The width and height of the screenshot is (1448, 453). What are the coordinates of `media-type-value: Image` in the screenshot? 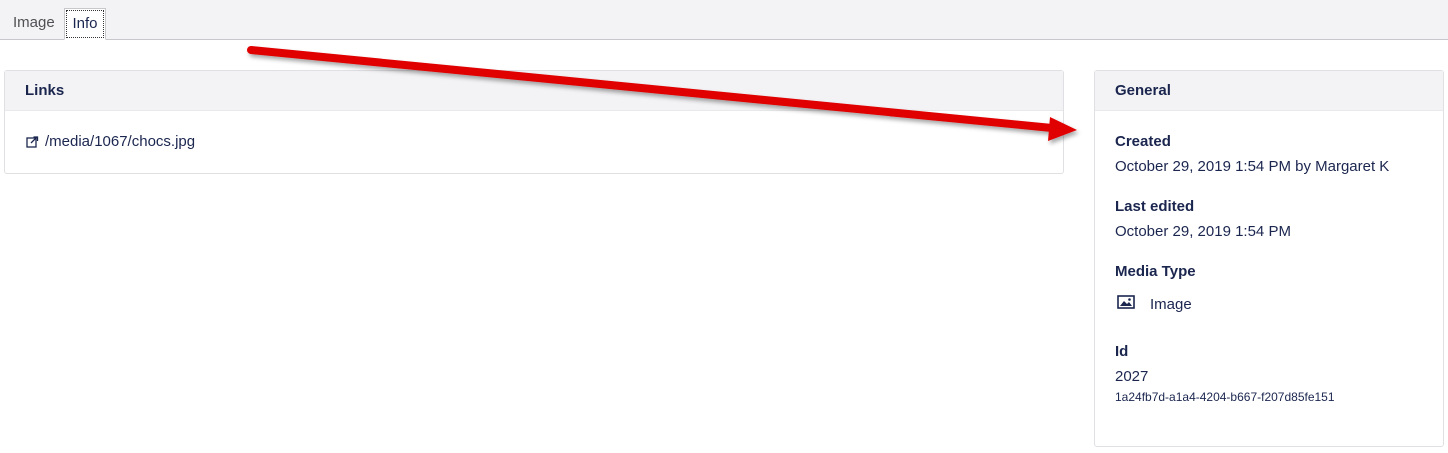 It's located at (1171, 304).